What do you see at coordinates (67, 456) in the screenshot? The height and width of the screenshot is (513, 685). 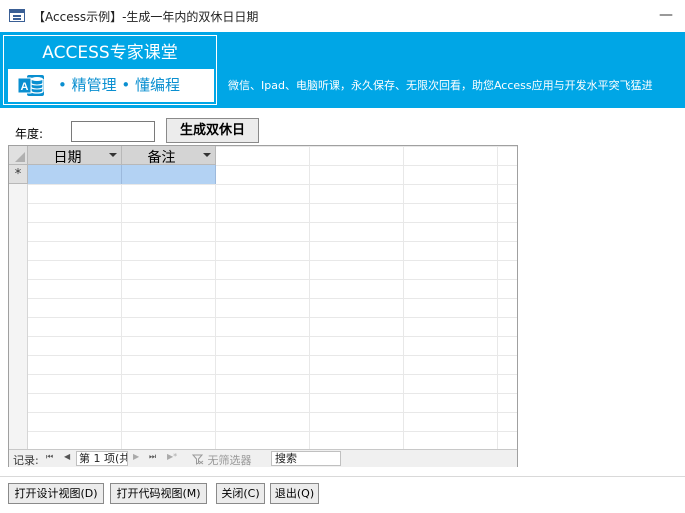 I see `previous-record-icon: ◀` at bounding box center [67, 456].